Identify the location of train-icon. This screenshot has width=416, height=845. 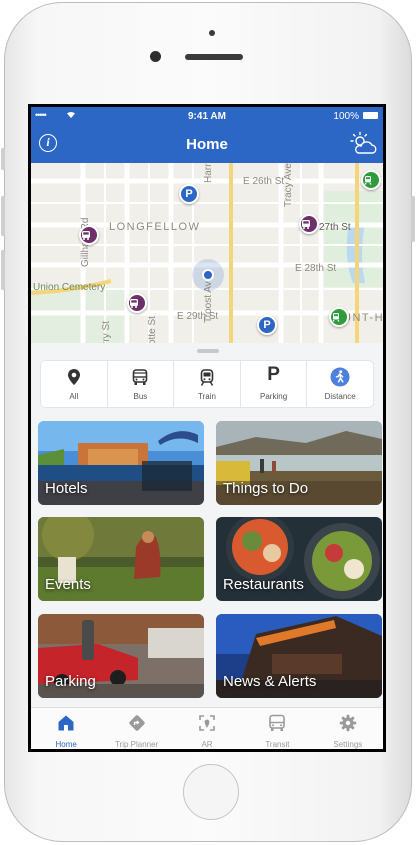
(207, 377).